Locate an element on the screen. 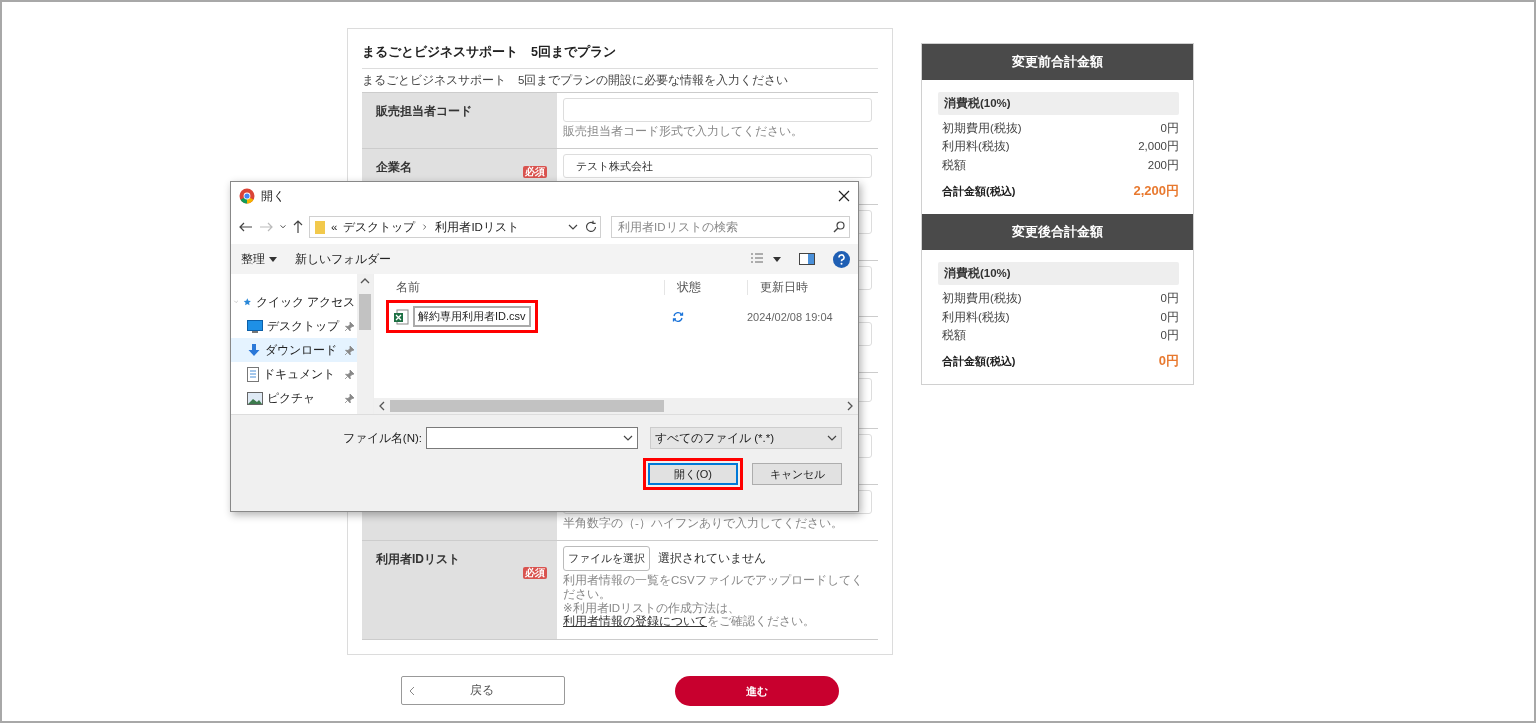 This screenshot has width=1536, height=723. filename-edit-field: 解約専用利用者ID.csv is located at coordinates (472, 316).